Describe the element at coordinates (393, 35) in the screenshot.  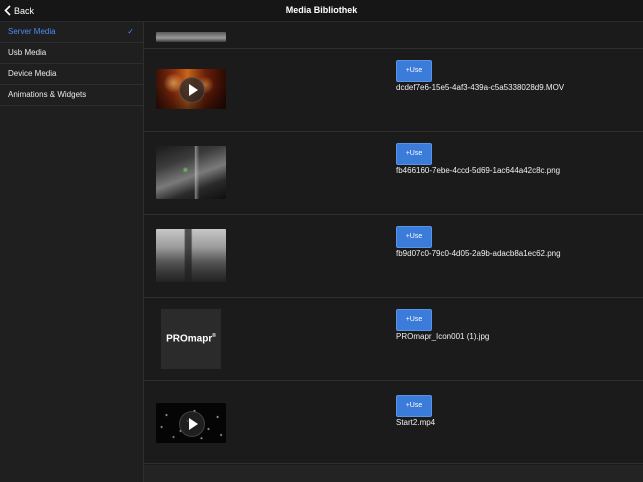
I see `list-item` at that location.